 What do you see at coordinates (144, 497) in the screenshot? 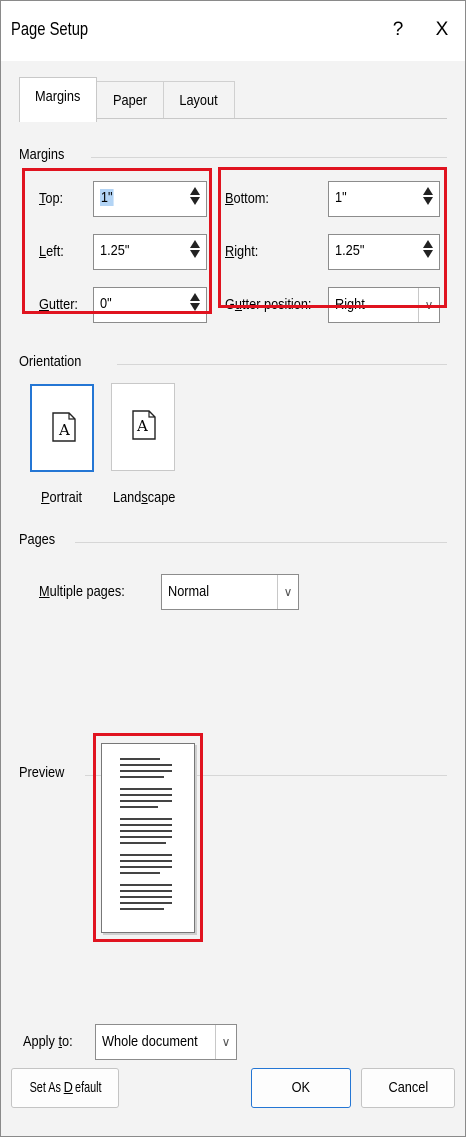
I see `landscape-label: Landscape` at bounding box center [144, 497].